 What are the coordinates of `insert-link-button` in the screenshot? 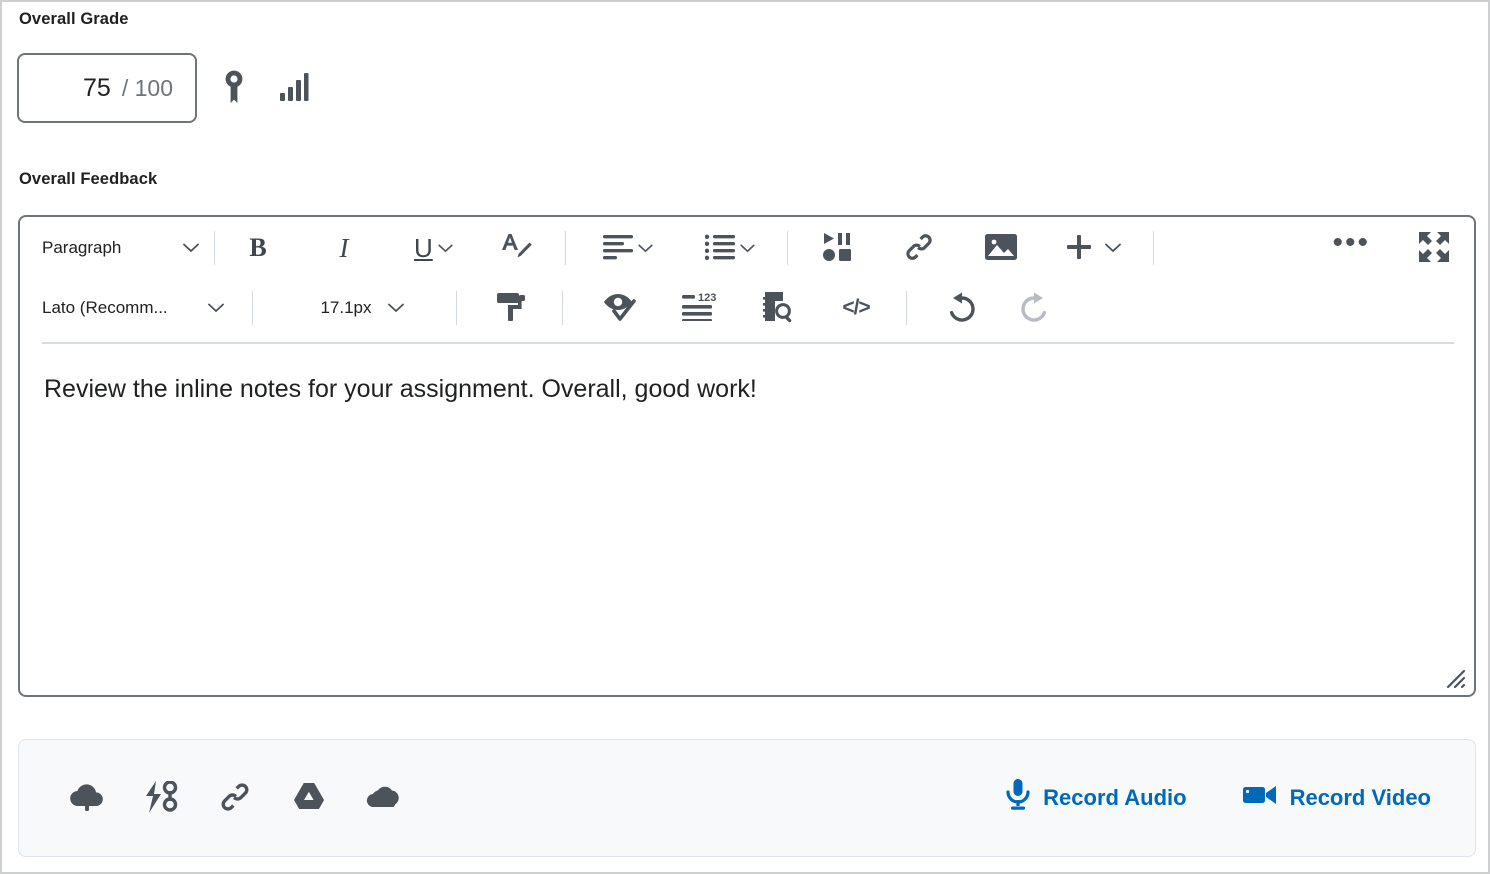 It's located at (235, 798).